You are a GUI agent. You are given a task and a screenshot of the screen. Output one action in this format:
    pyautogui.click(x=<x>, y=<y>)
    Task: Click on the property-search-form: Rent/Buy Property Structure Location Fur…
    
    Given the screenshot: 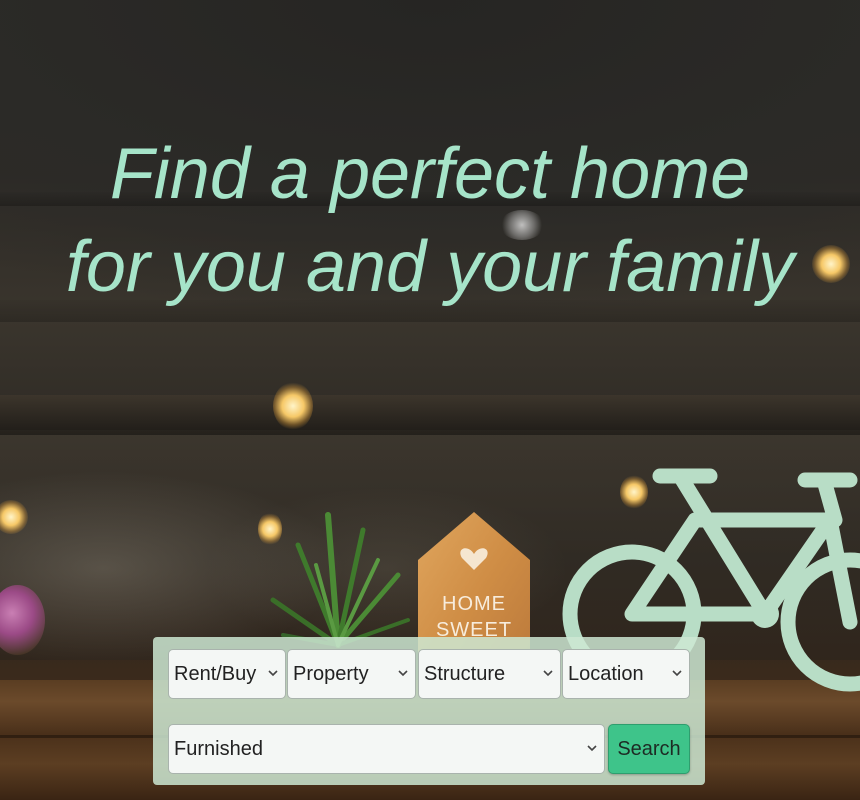 What is the action you would take?
    pyautogui.click(x=429, y=711)
    